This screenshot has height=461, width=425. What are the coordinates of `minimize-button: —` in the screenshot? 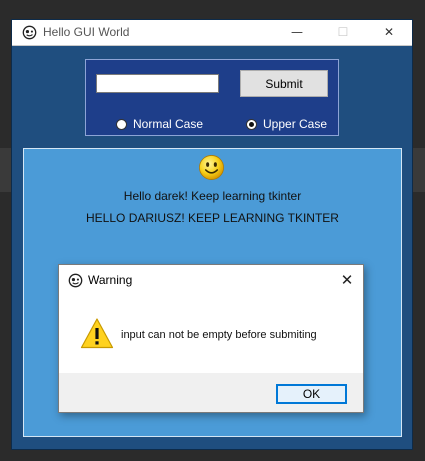 It's located at (297, 32).